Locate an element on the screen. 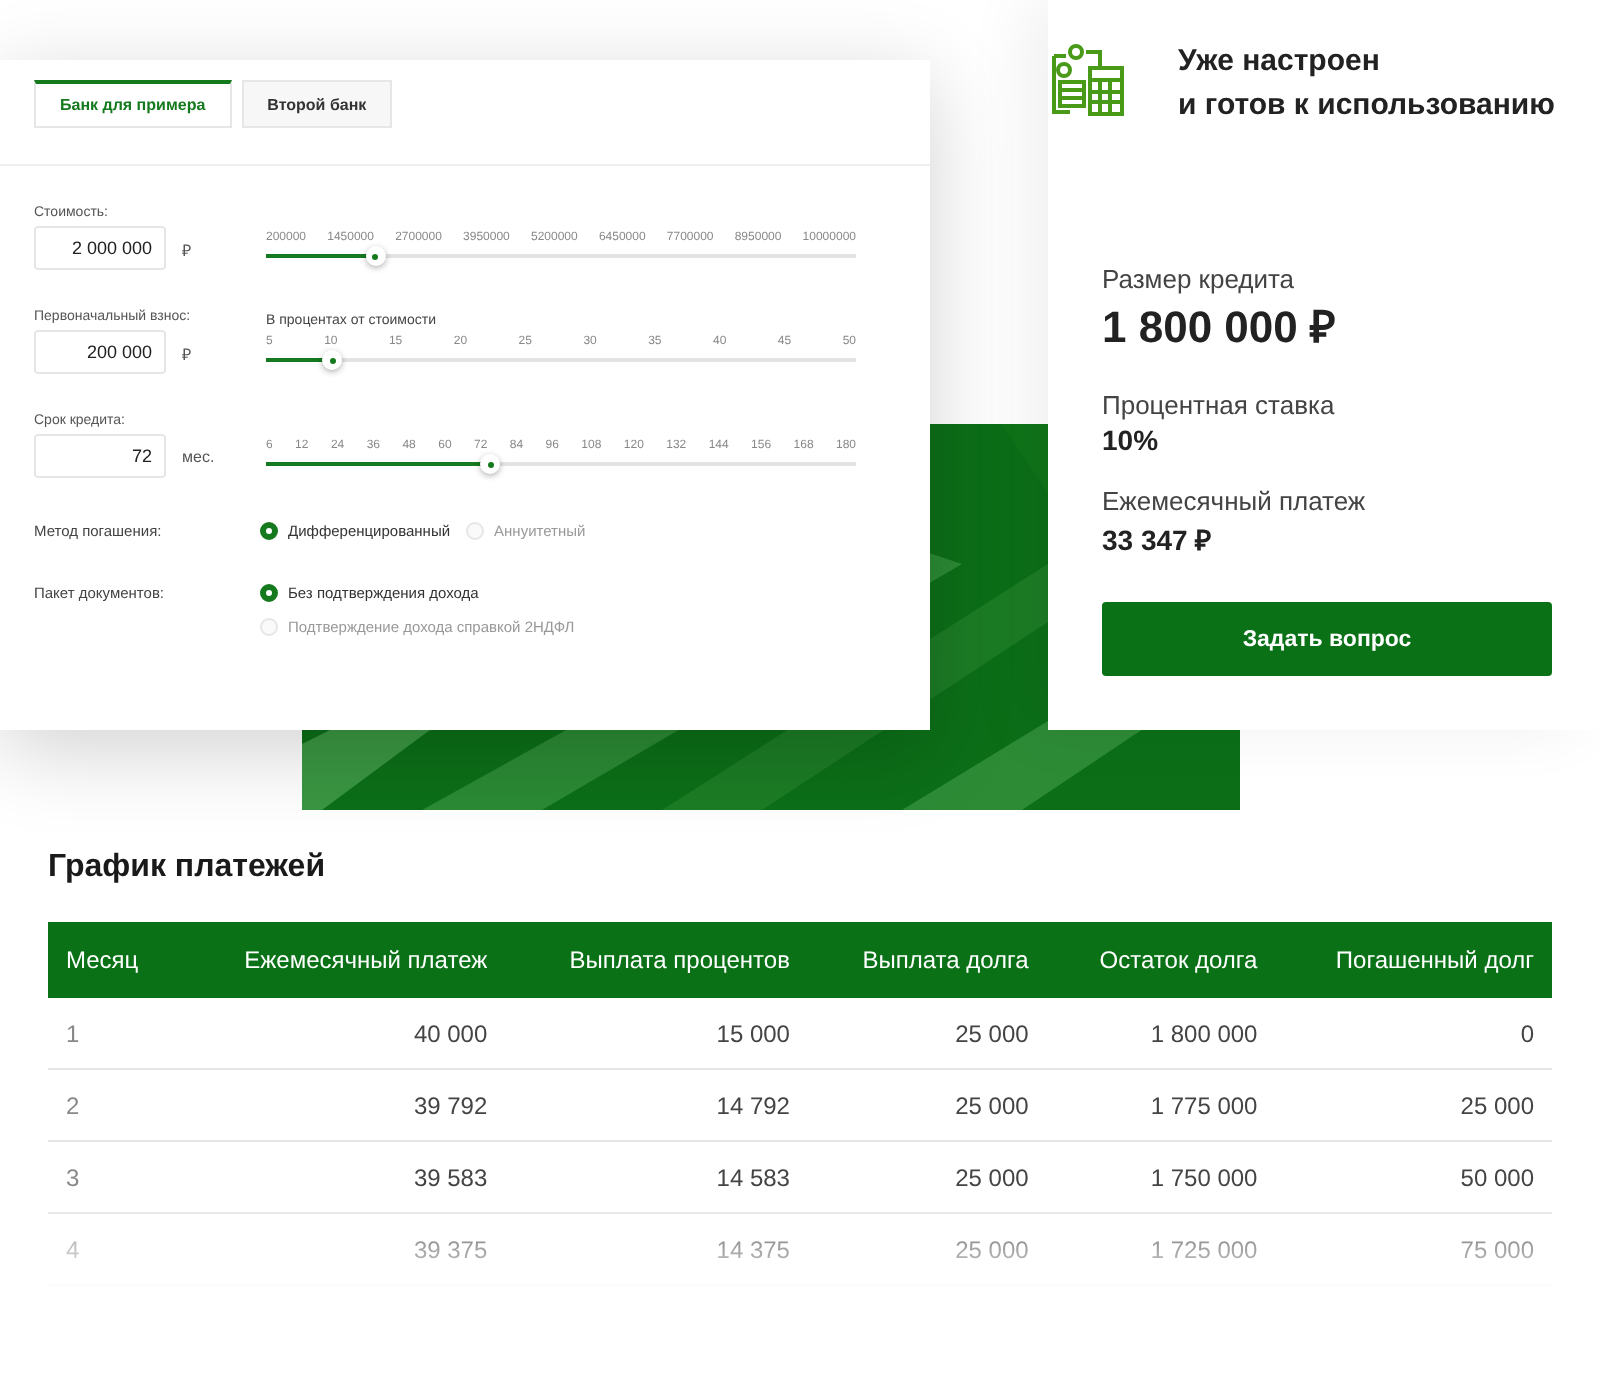 The image size is (1600, 1380). result-label: Процентная ставка is located at coordinates (1219, 405).